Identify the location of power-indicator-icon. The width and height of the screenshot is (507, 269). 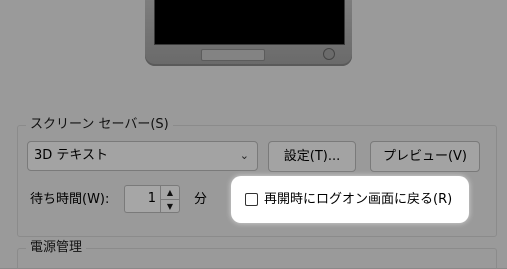
(329, 54).